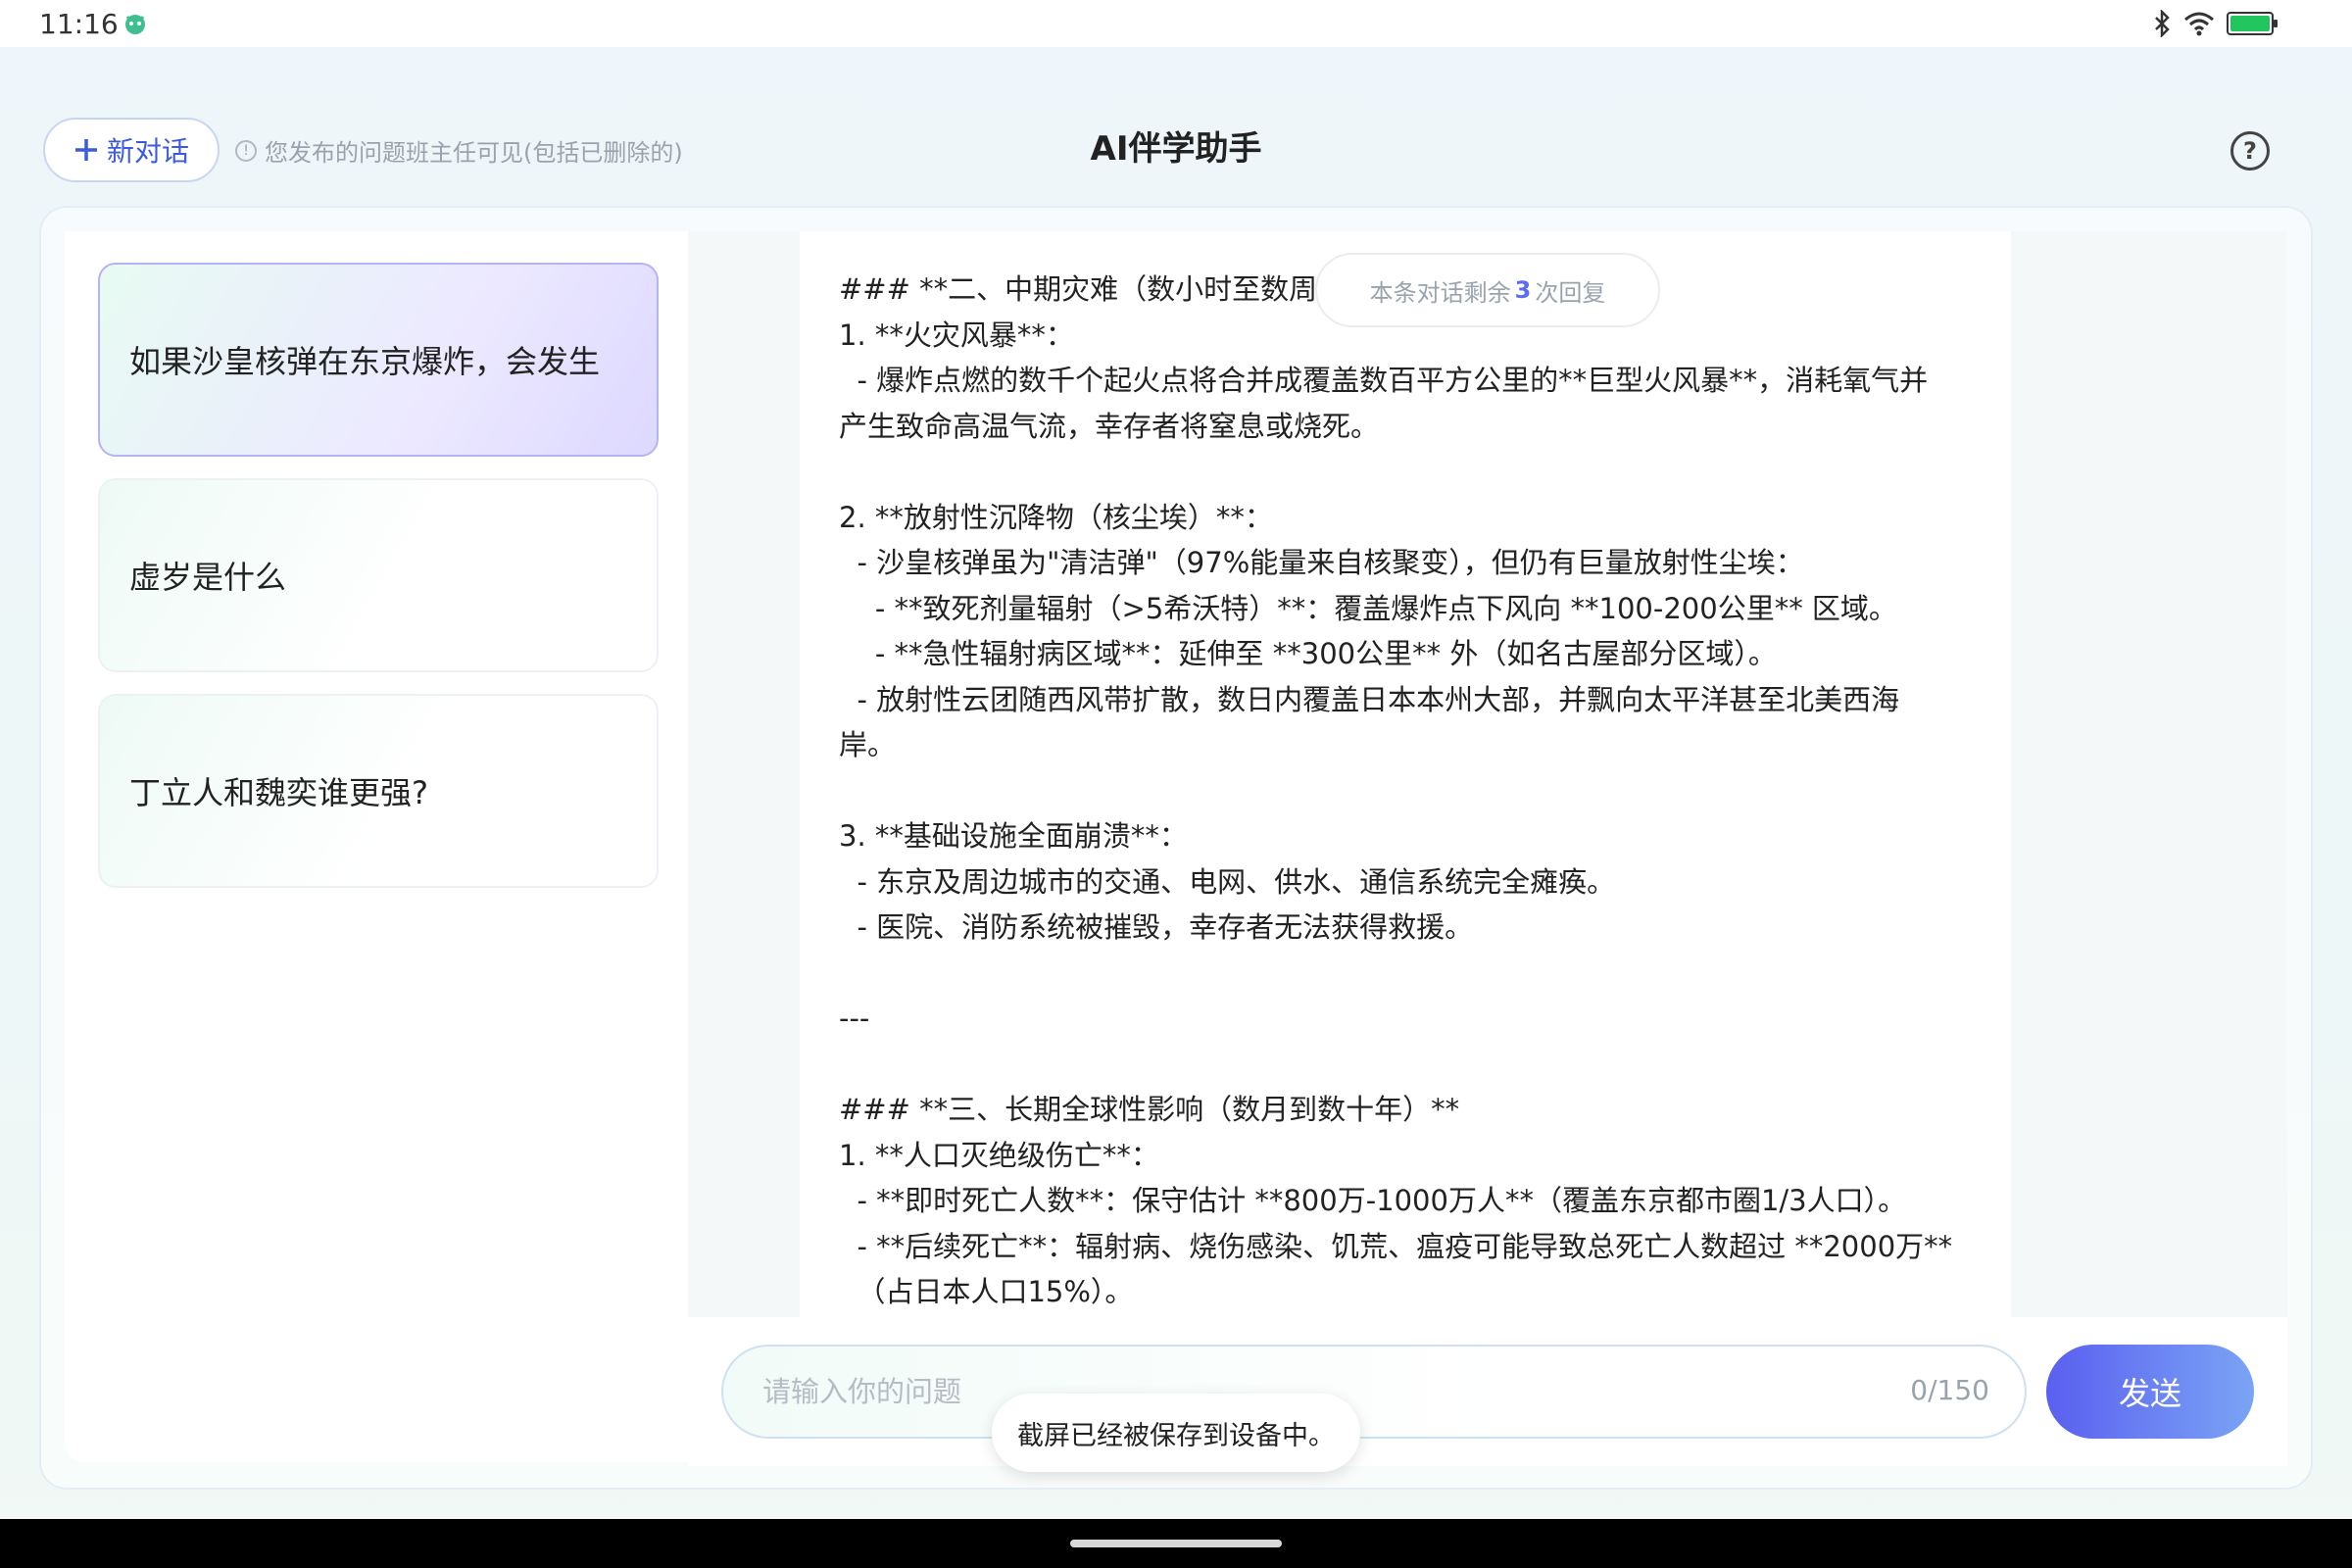 The height and width of the screenshot is (1568, 2352). I want to click on status-bar: 11:16, so click(1176, 23).